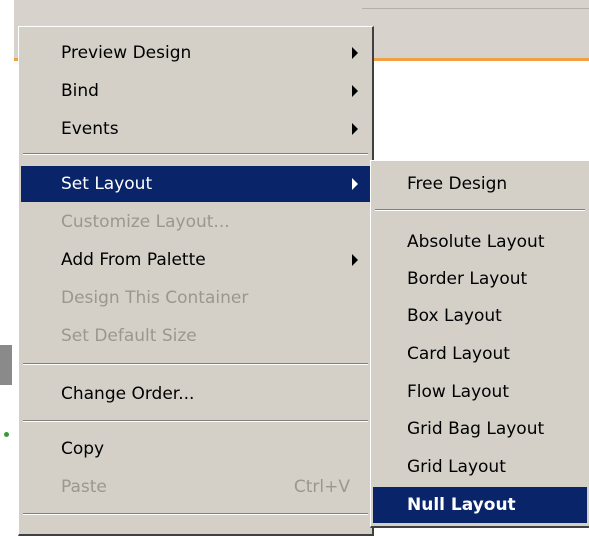  I want to click on shortcut-label: Ctrl+V, so click(321, 487).